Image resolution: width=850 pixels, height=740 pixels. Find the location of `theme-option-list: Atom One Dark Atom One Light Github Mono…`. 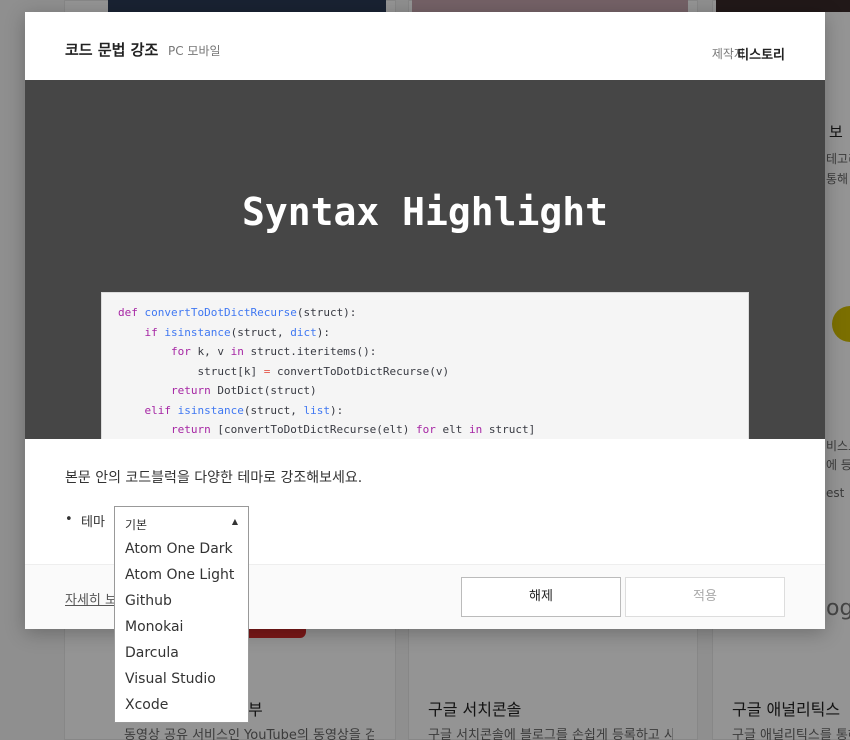

theme-option-list: Atom One Dark Atom One Light Github Mono… is located at coordinates (181, 629).